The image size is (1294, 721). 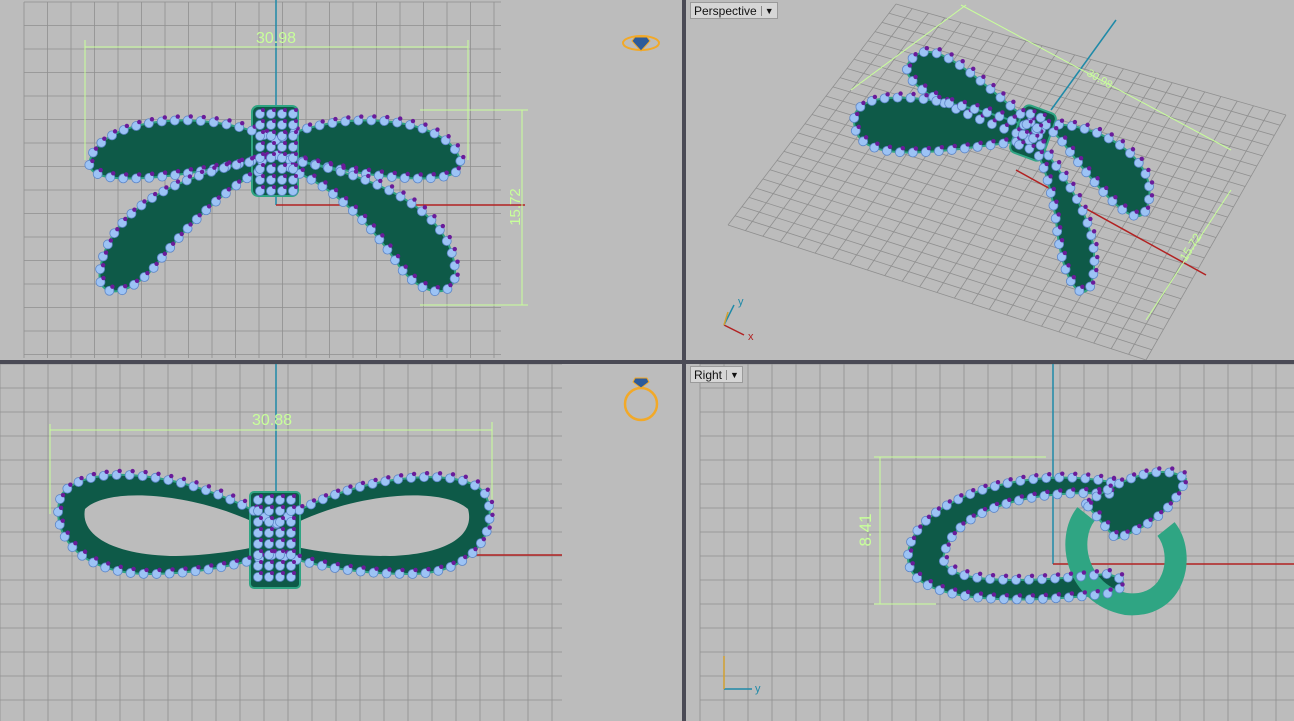 I want to click on viewport-label-perspective: Perspective ▼, so click(x=734, y=10).